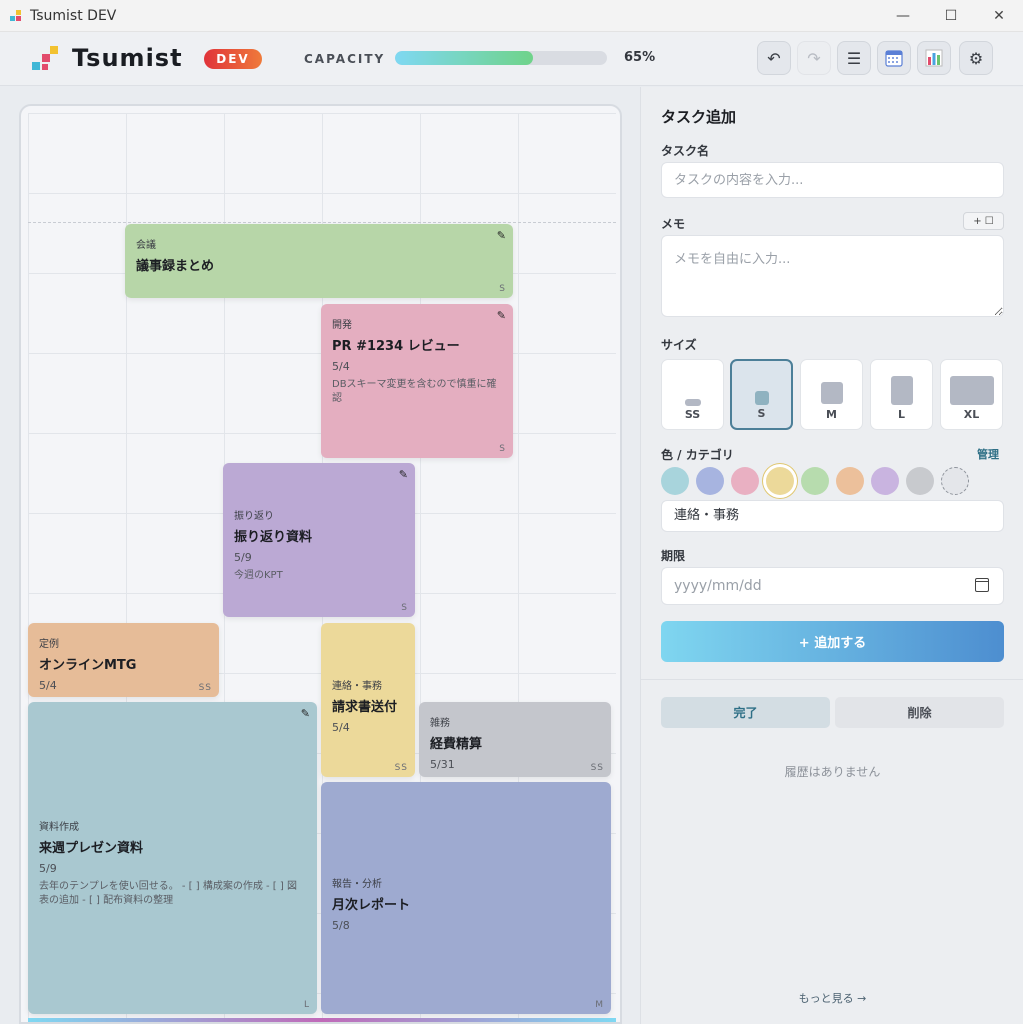  Describe the element at coordinates (832, 276) in the screenshot. I see `memo-textarea` at that location.